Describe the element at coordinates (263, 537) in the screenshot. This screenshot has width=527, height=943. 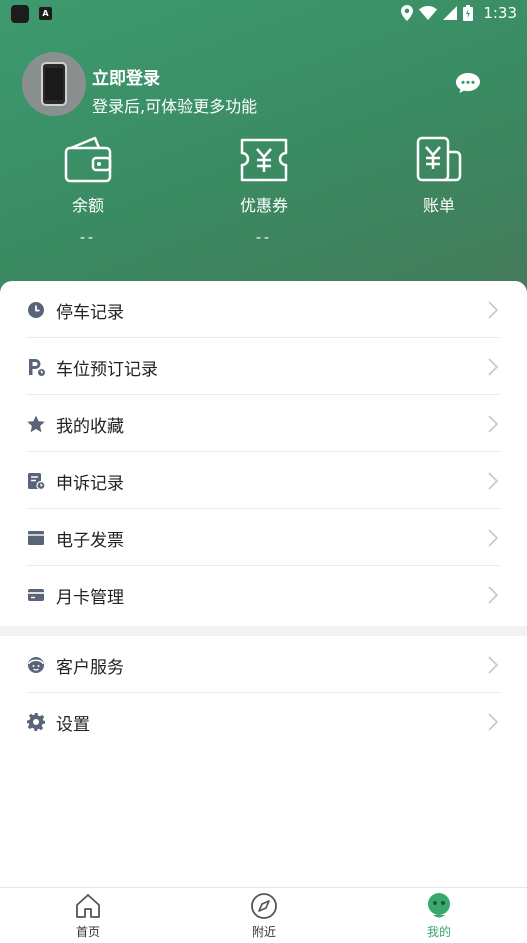
I see `menu-item-e-invoice: 电子发票` at that location.